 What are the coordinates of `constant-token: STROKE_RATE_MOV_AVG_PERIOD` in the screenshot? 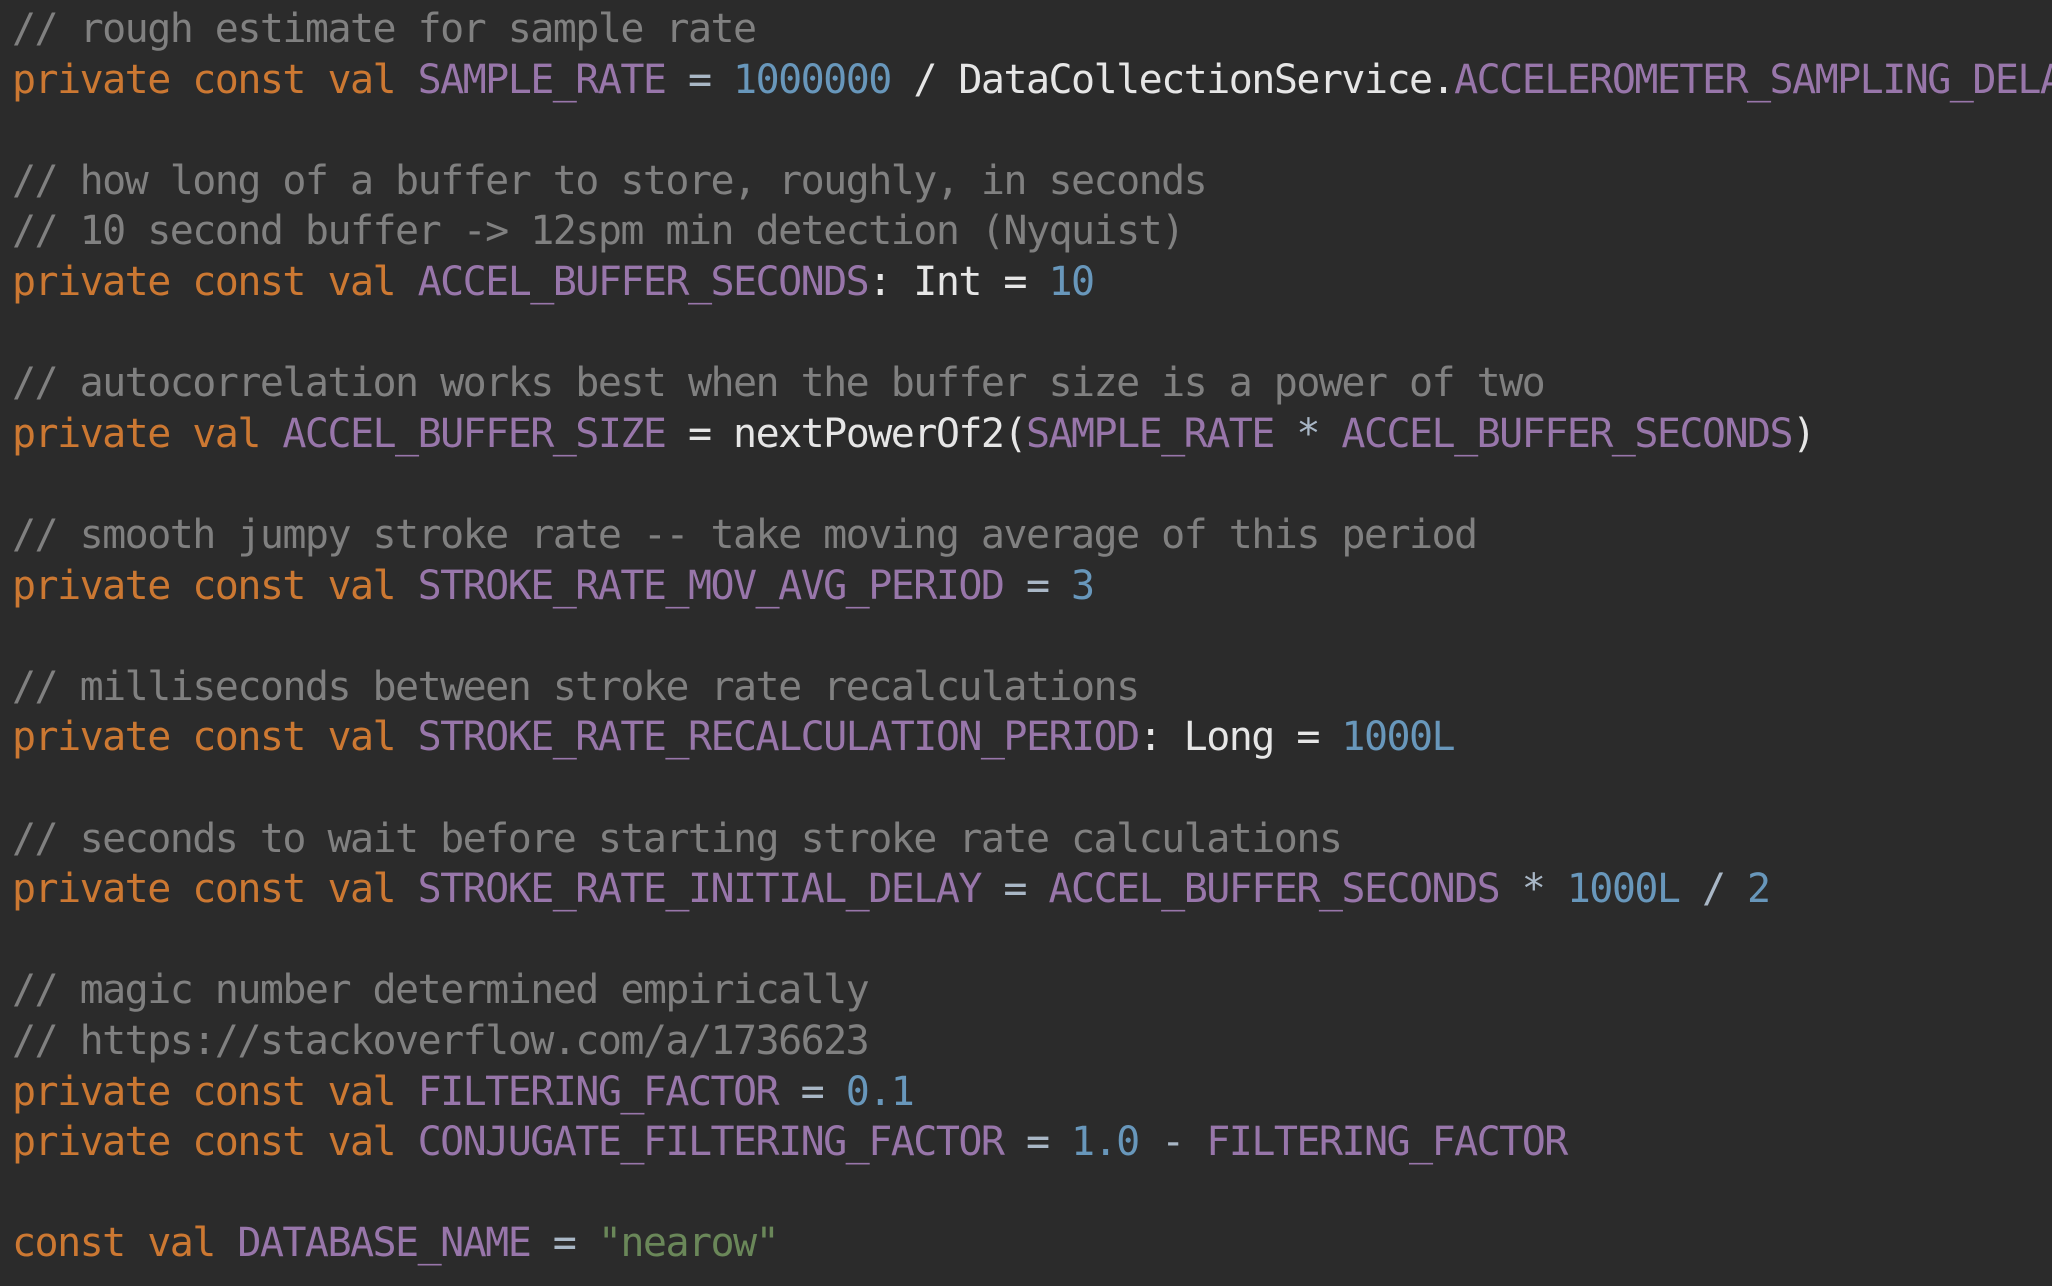 It's located at (711, 585).